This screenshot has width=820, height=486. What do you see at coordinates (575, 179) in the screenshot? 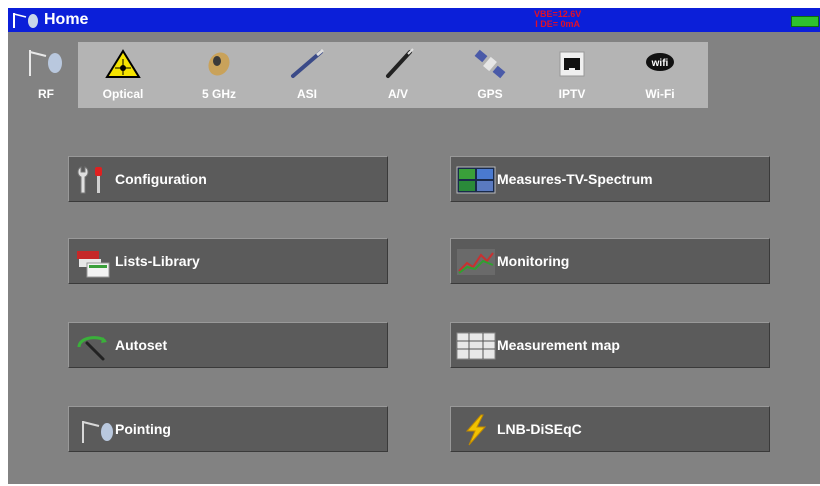
I see `button-label: Measures-TV-Spectrum` at bounding box center [575, 179].